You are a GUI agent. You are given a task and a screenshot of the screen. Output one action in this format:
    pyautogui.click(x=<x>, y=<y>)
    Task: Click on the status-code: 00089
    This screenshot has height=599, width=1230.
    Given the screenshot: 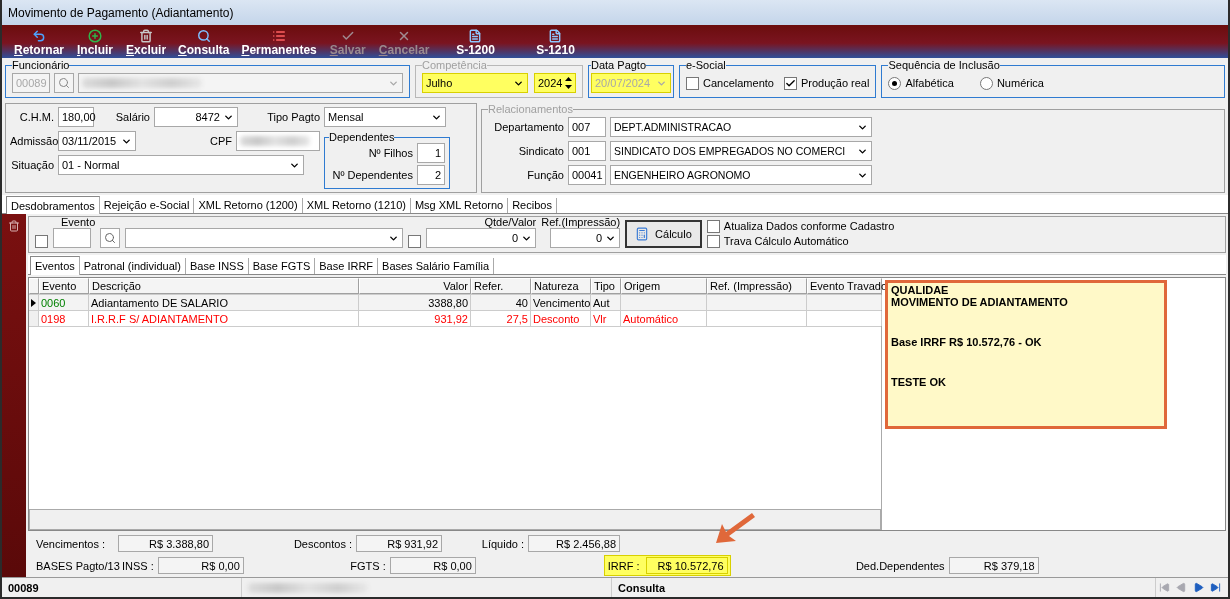 What is the action you would take?
    pyautogui.click(x=122, y=587)
    